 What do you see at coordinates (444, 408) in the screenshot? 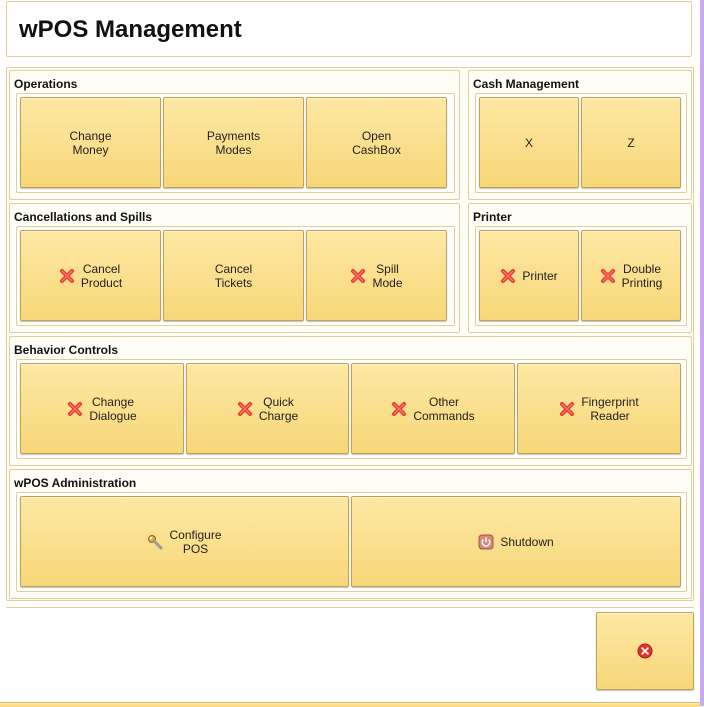
I see `other-commands-label: Other Commands` at bounding box center [444, 408].